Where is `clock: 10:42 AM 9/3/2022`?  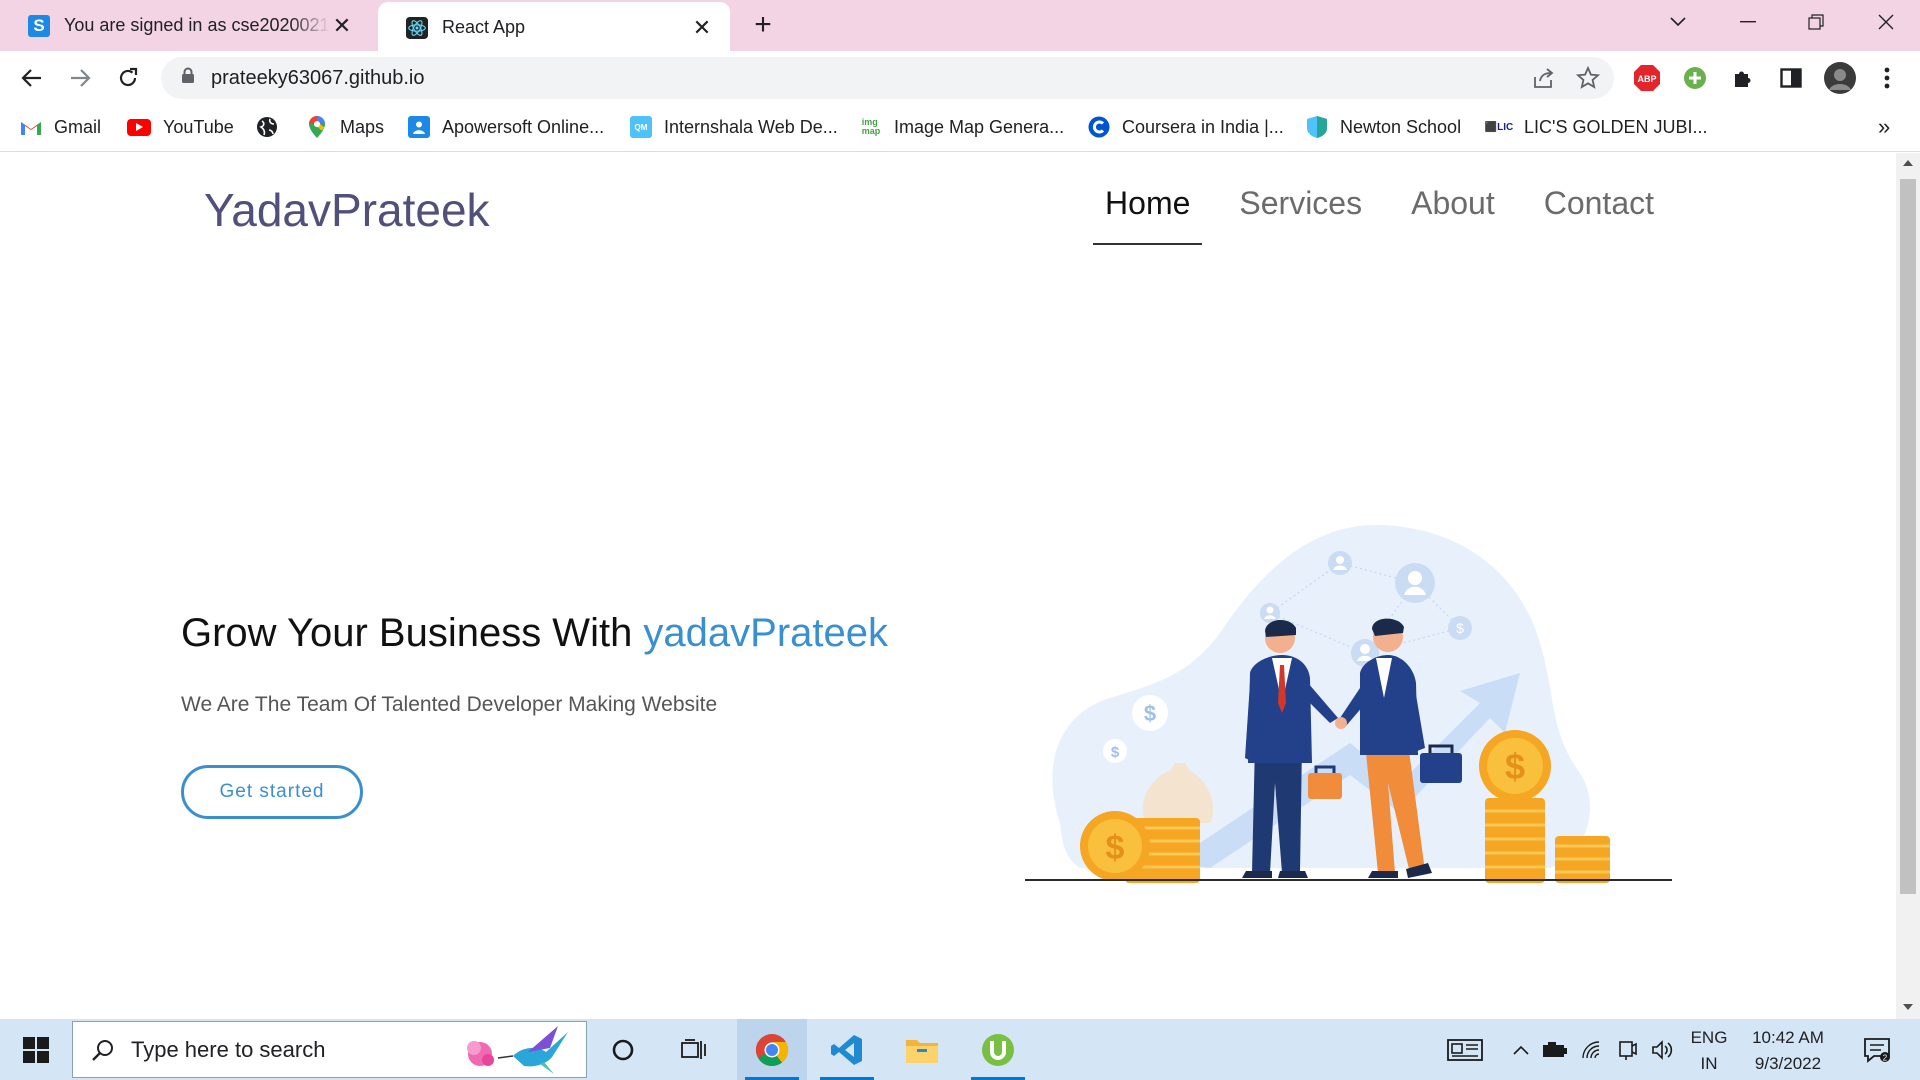 clock: 10:42 AM 9/3/2022 is located at coordinates (1788, 1051).